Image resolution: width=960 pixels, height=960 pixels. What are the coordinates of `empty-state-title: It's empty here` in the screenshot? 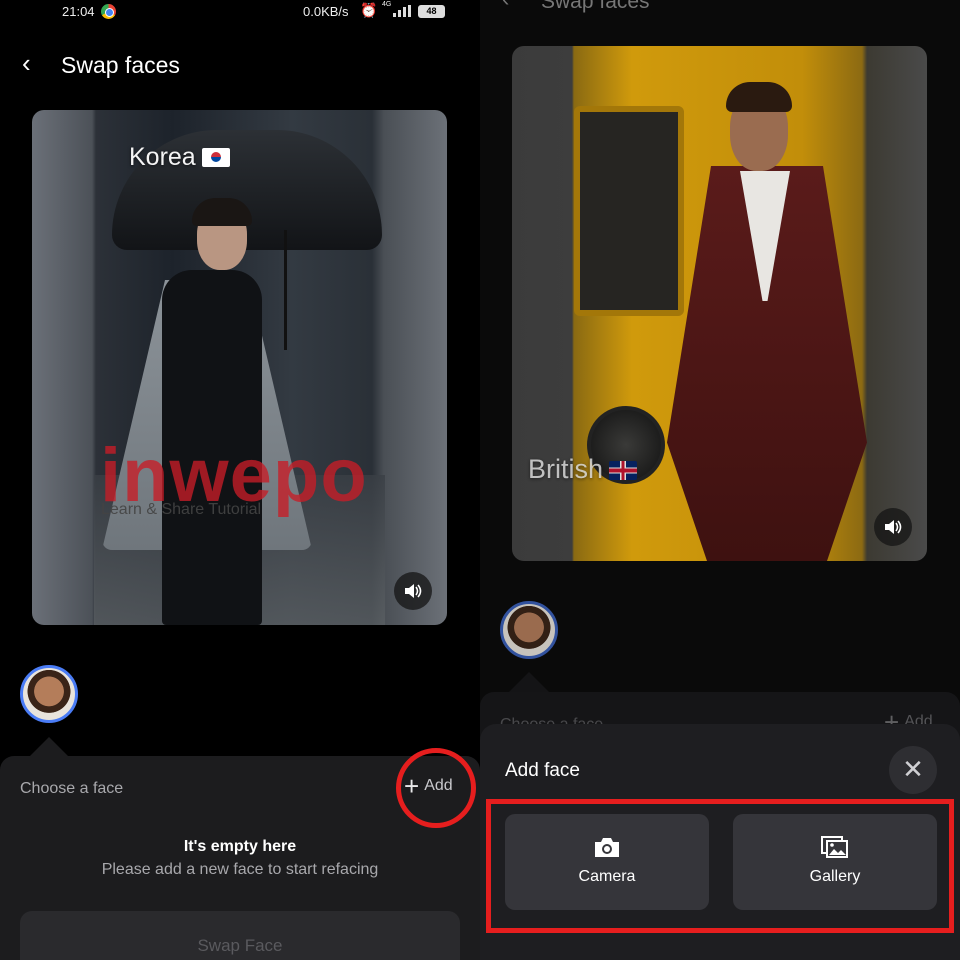 It's located at (240, 846).